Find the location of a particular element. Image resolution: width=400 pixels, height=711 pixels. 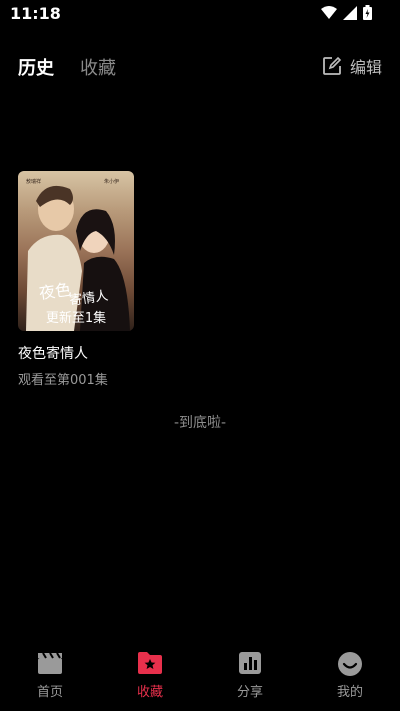

drama-title: 夜色寄情人 is located at coordinates (76, 353).